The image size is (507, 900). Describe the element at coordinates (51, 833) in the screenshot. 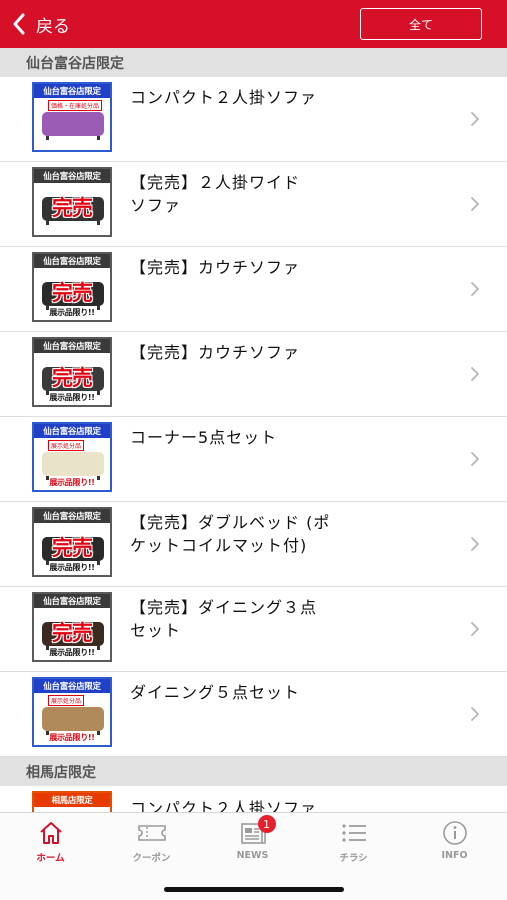

I see `home-icon` at that location.